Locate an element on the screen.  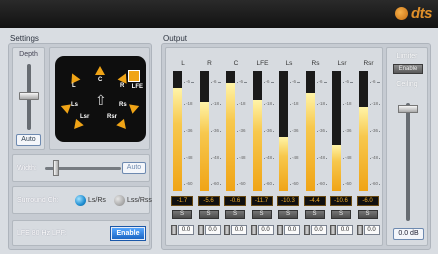
channel-lfe: LFE -11.7 S 0.0 -6 -18 -36 -48 -60 is located at coordinates (262, 147).